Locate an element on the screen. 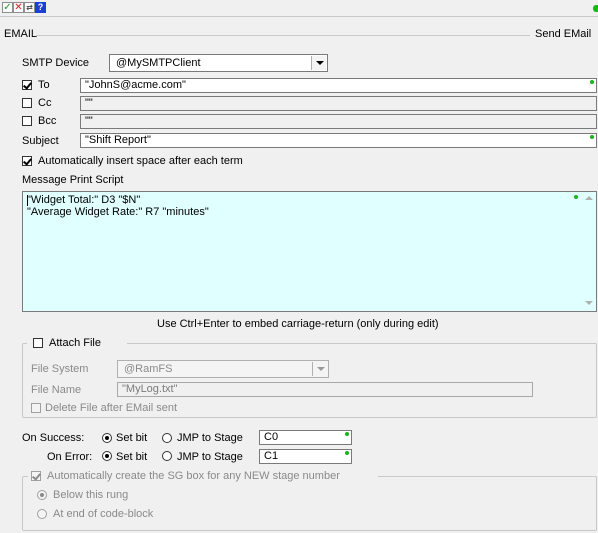  cc-field: "" is located at coordinates (338, 103).